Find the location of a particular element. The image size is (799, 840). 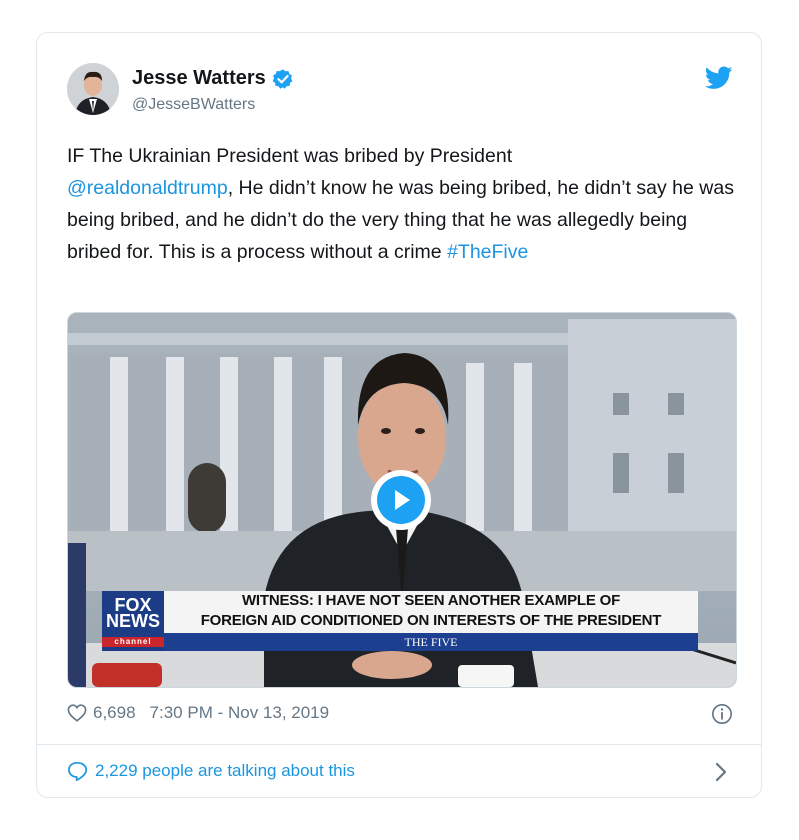

author-name: Jesse Watters is located at coordinates (199, 78).